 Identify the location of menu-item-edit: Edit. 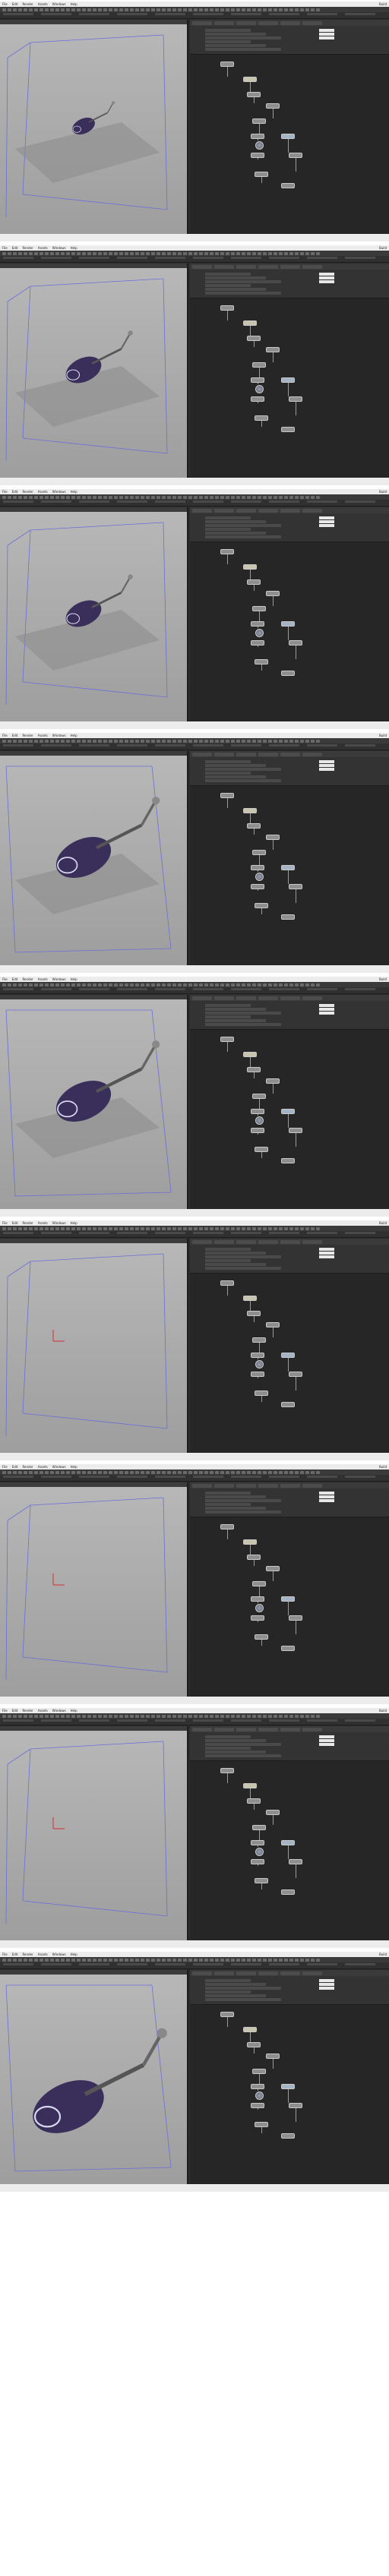
(15, 1955).